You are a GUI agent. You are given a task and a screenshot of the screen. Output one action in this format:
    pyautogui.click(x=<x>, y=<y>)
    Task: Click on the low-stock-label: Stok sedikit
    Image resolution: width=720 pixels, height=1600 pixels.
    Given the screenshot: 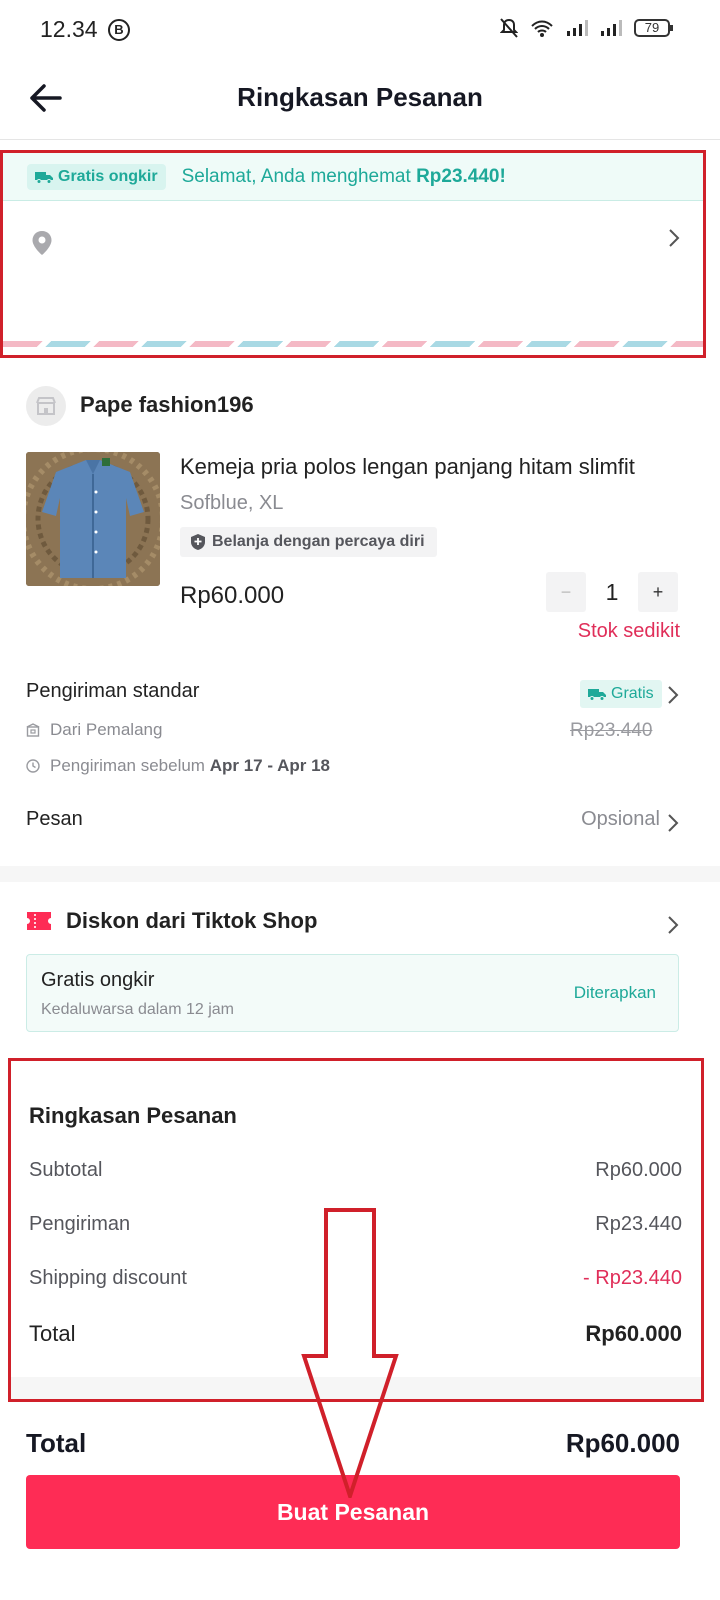 What is the action you would take?
    pyautogui.click(x=628, y=631)
    